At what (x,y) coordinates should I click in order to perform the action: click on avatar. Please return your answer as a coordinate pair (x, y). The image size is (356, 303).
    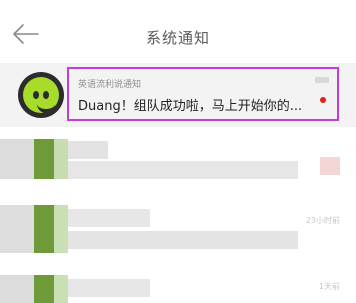
    Looking at the image, I should click on (41, 95).